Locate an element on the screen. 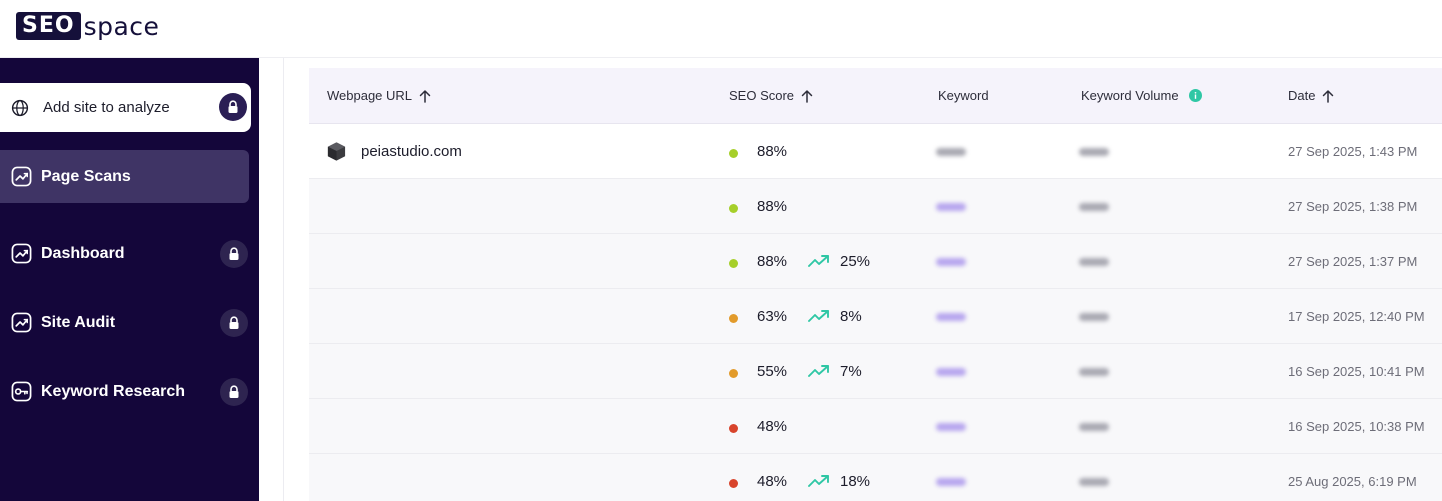 This screenshot has width=1442, height=501. scan-date: 17 Sep 2025, 12:40 PM is located at coordinates (1356, 316).